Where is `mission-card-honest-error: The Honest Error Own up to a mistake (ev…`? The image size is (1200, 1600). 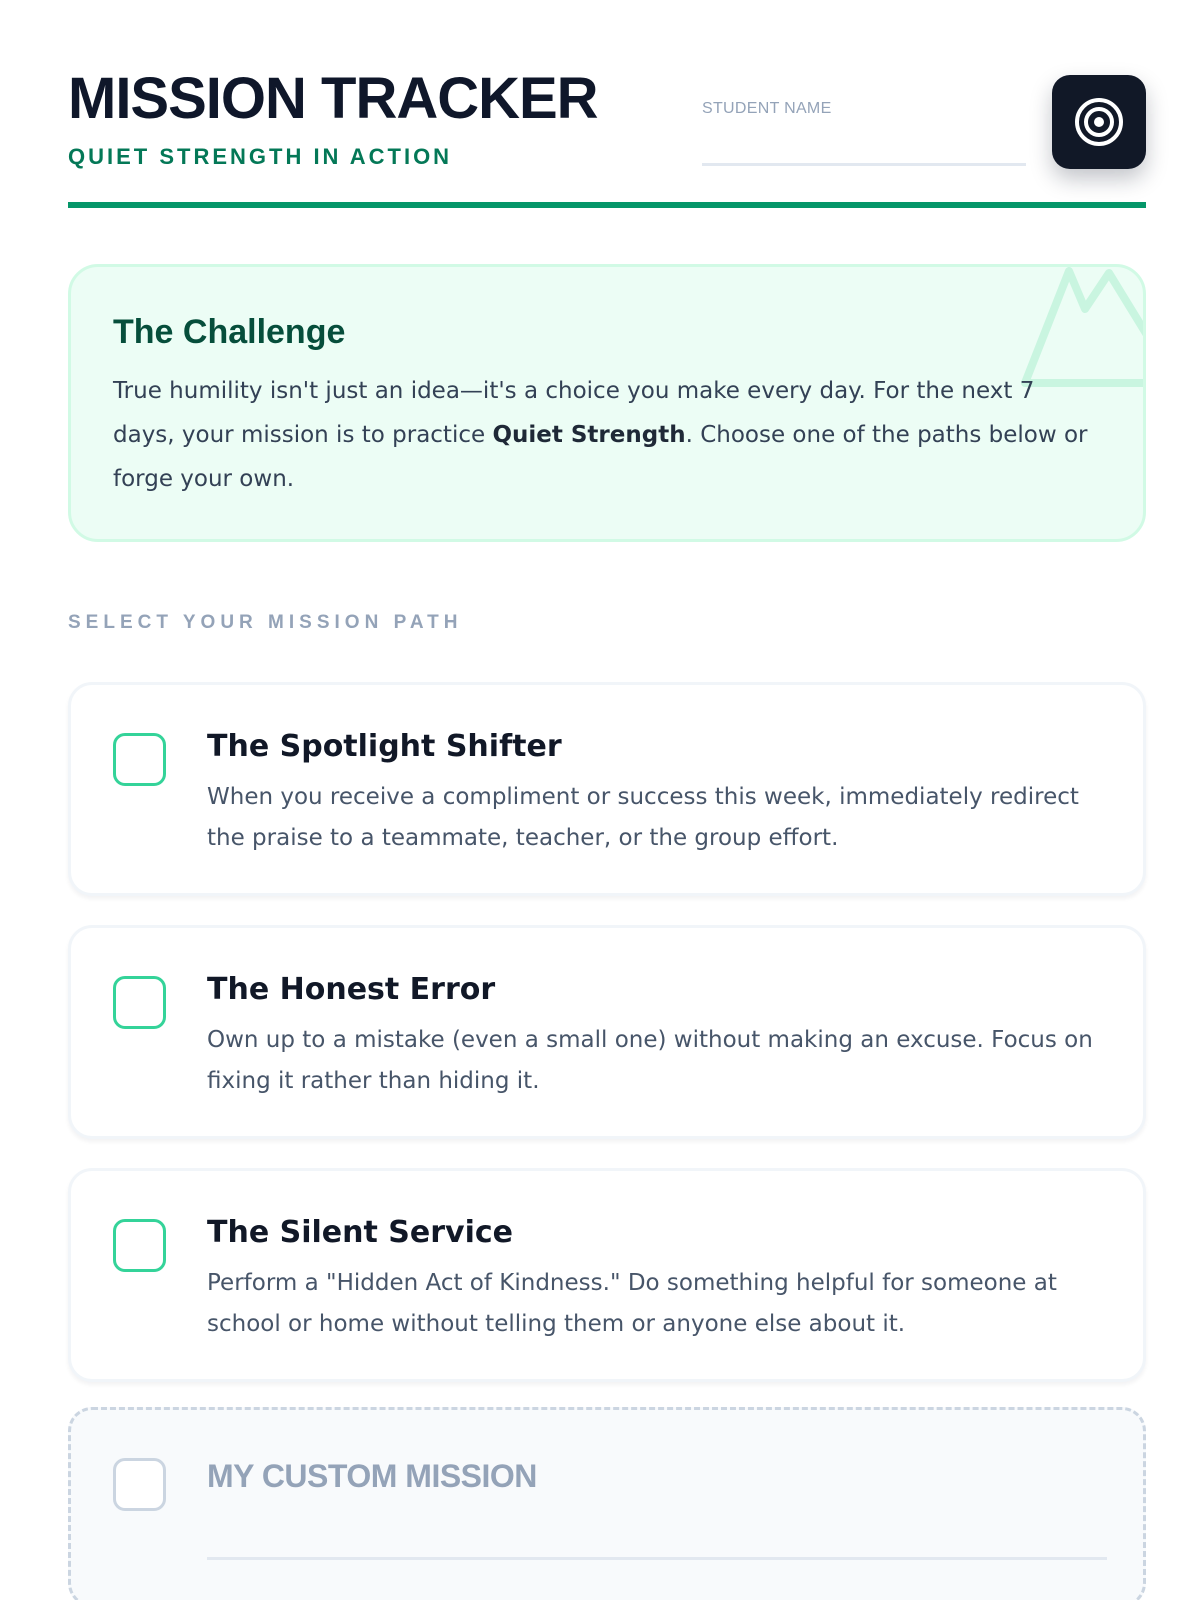
mission-card-honest-error: The Honest Error Own up to a mistake (ev… is located at coordinates (607, 1032).